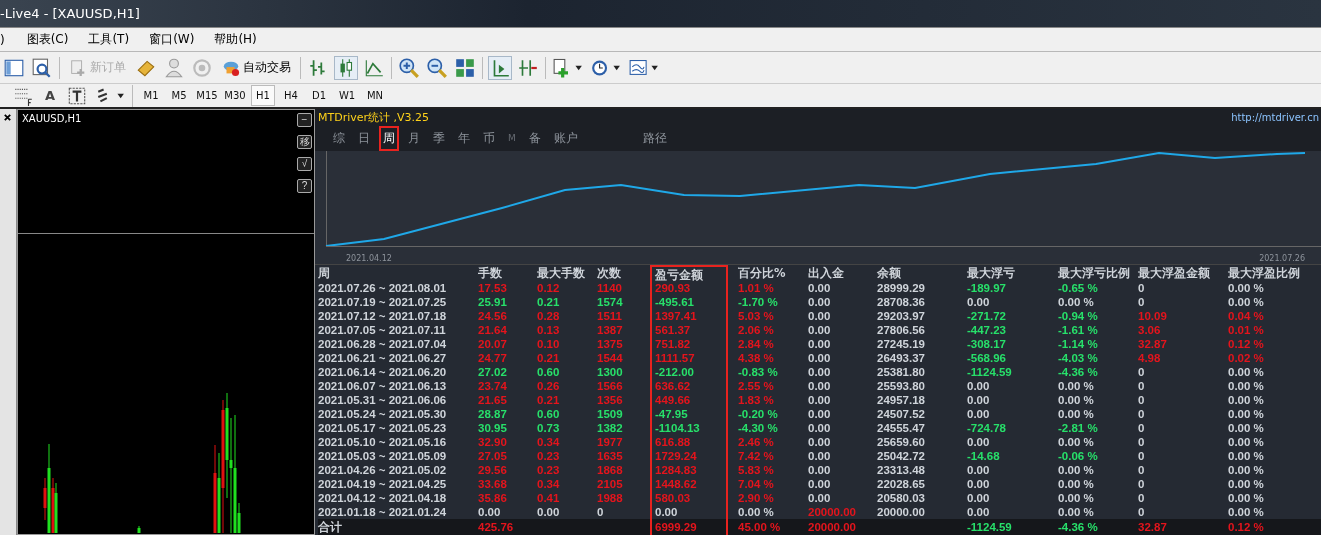 The height and width of the screenshot is (535, 1321). What do you see at coordinates (207, 95) in the screenshot?
I see `timeframe-button: M15` at bounding box center [207, 95].